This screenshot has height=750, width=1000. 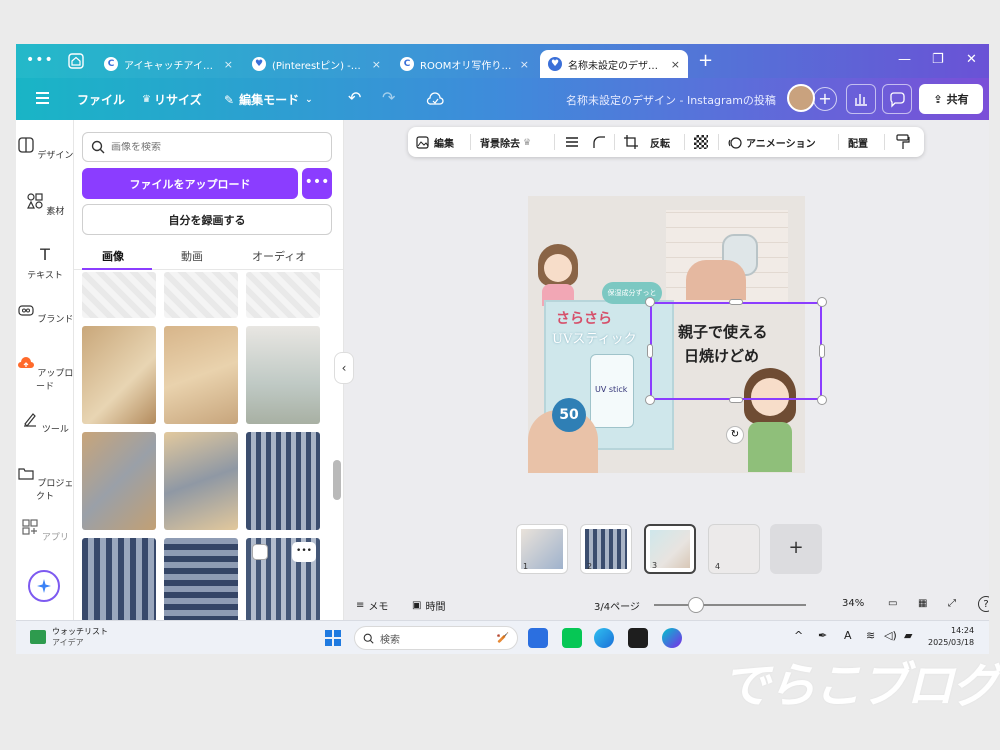 What do you see at coordinates (606, 549) in the screenshot?
I see `page-thumbnail: 2` at bounding box center [606, 549].